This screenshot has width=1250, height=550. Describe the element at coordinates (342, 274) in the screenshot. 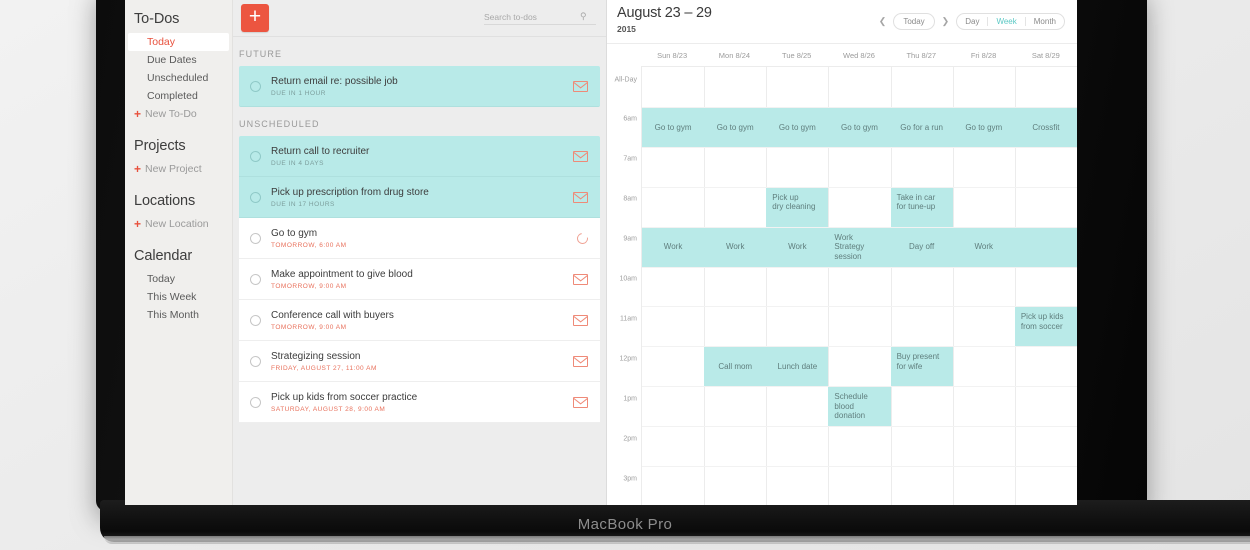

I see `todo-title: Make appointment to give blood` at that location.